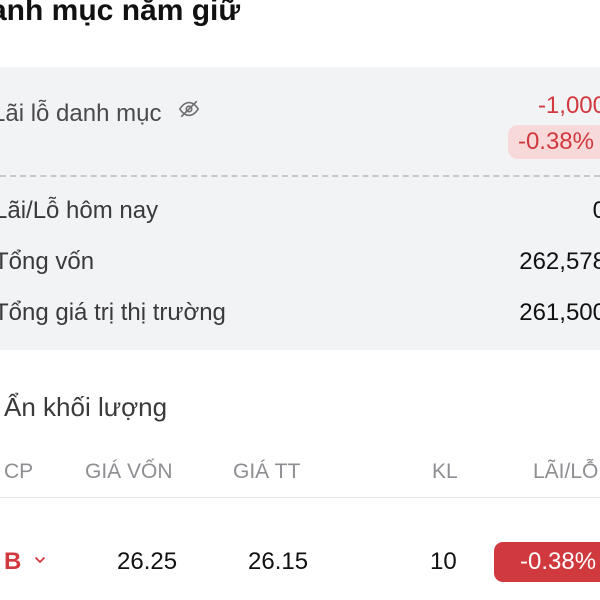 The width and height of the screenshot is (600, 600). Describe the element at coordinates (266, 472) in the screenshot. I see `column-header-market-price: GIÁ TT` at that location.